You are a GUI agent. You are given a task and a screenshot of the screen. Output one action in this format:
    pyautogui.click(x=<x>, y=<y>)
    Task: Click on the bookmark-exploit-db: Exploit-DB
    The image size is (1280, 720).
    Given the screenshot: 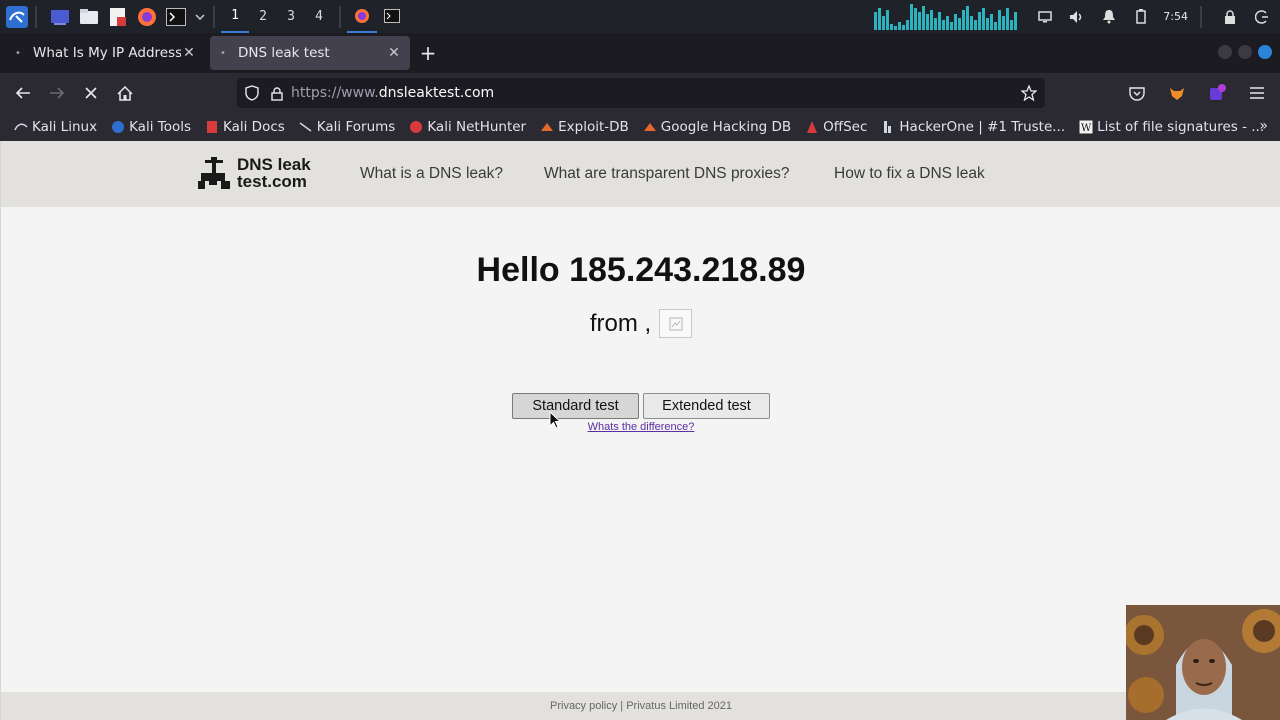 What is the action you would take?
    pyautogui.click(x=584, y=127)
    